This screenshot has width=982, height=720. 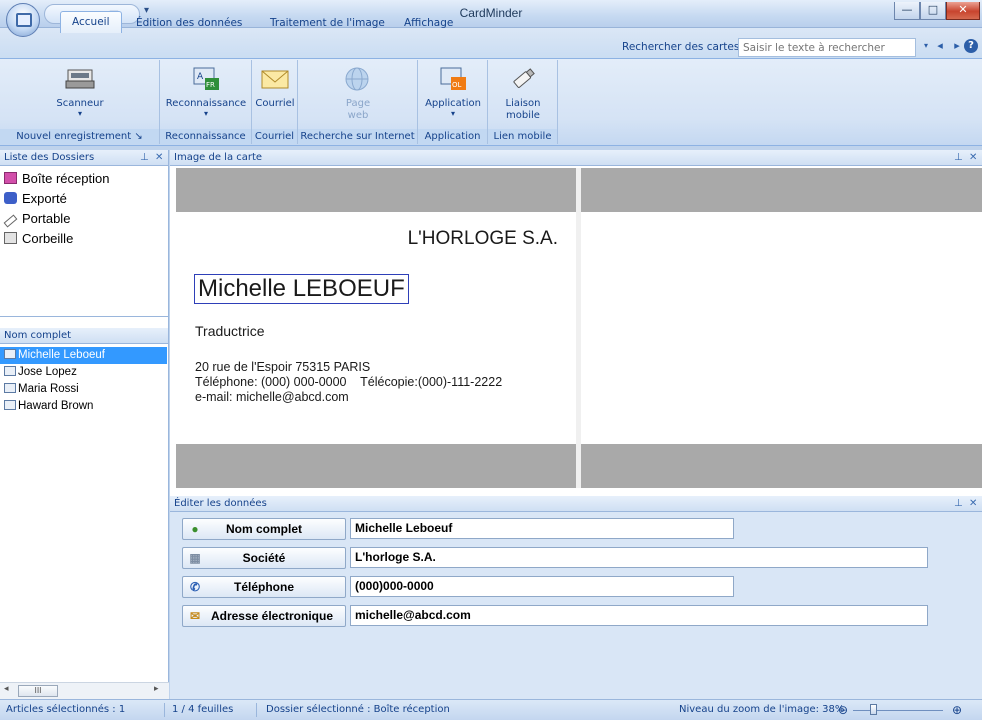 What do you see at coordinates (933, 11) in the screenshot?
I see `maximize-button: □` at bounding box center [933, 11].